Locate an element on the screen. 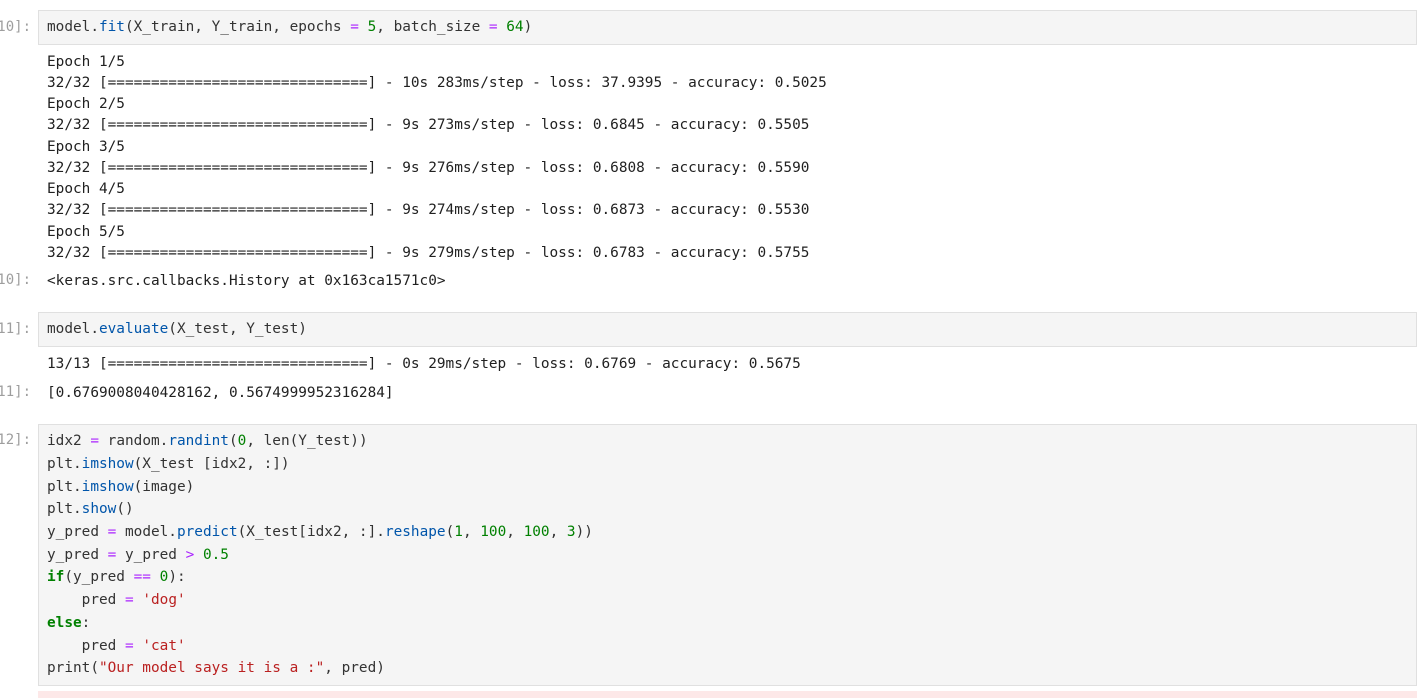  code-line: plt.imshow(image) is located at coordinates (121, 487).